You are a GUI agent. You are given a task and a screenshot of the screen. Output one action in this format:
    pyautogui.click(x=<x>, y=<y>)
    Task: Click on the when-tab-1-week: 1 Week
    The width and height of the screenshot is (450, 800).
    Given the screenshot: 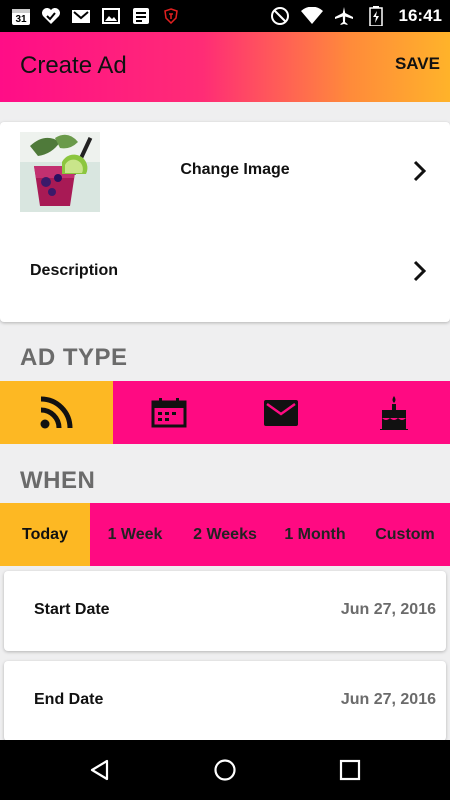 What is the action you would take?
    pyautogui.click(x=135, y=534)
    